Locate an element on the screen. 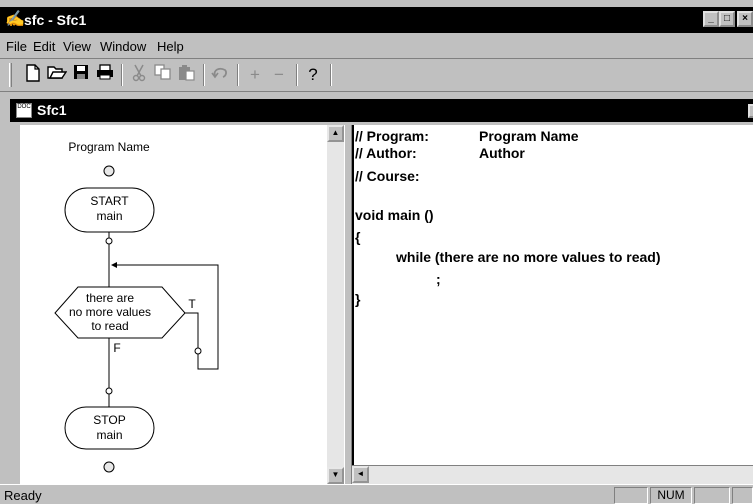 This screenshot has width=753, height=504. menu-edit: Edit is located at coordinates (44, 46).